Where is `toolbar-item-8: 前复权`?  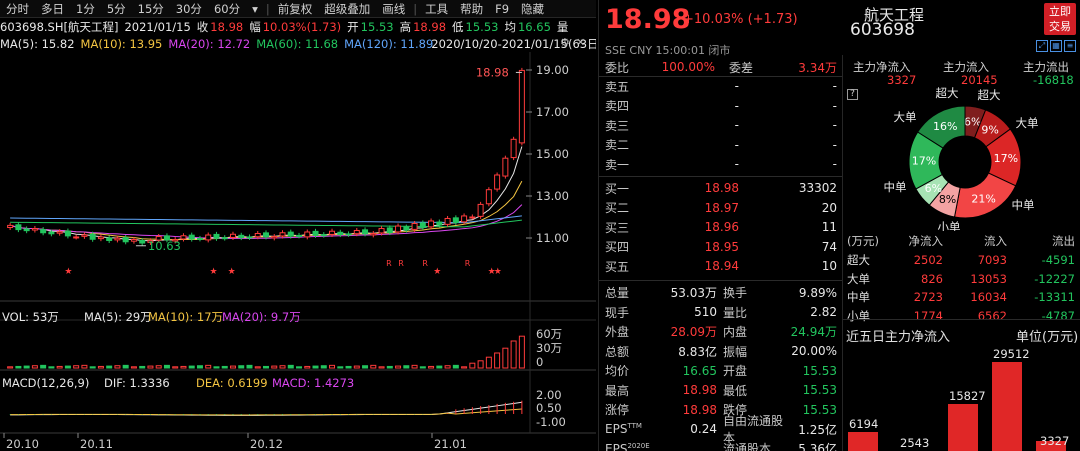 toolbar-item-8: 前复权 is located at coordinates (295, 9).